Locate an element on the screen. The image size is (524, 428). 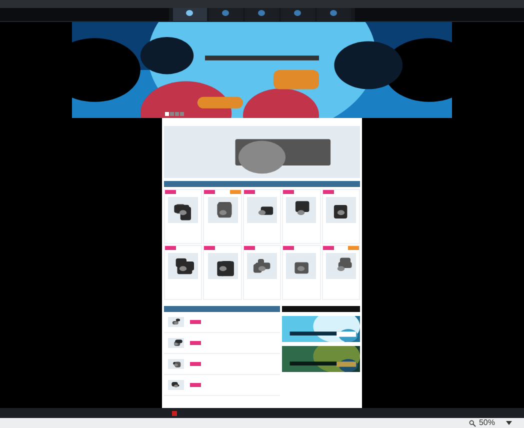
zoom-level: 50% is located at coordinates (486, 423).